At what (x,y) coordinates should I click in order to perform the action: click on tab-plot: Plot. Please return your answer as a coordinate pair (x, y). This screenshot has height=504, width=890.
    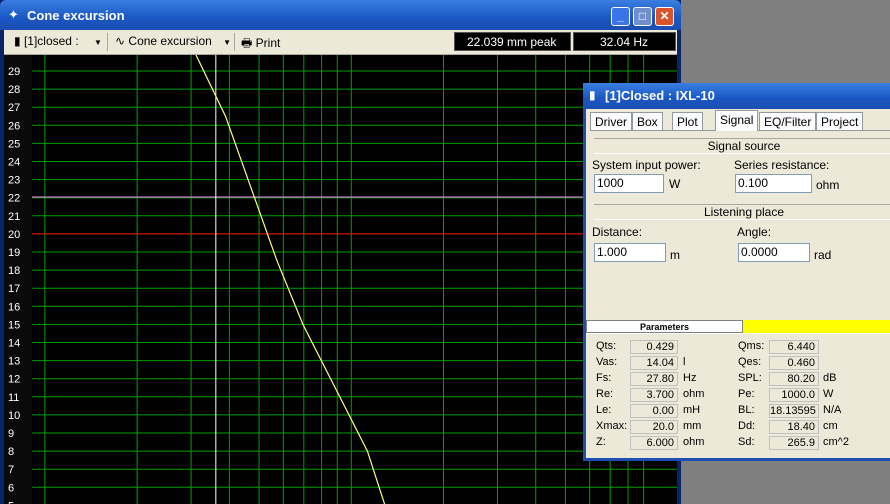
    Looking at the image, I should click on (687, 121).